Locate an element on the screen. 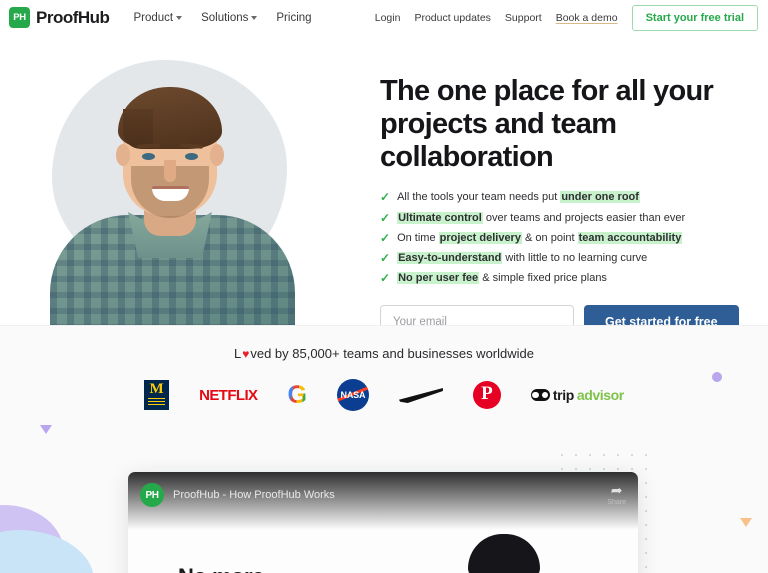 This screenshot has height=573, width=768. nav-item-login: Login is located at coordinates (388, 18).